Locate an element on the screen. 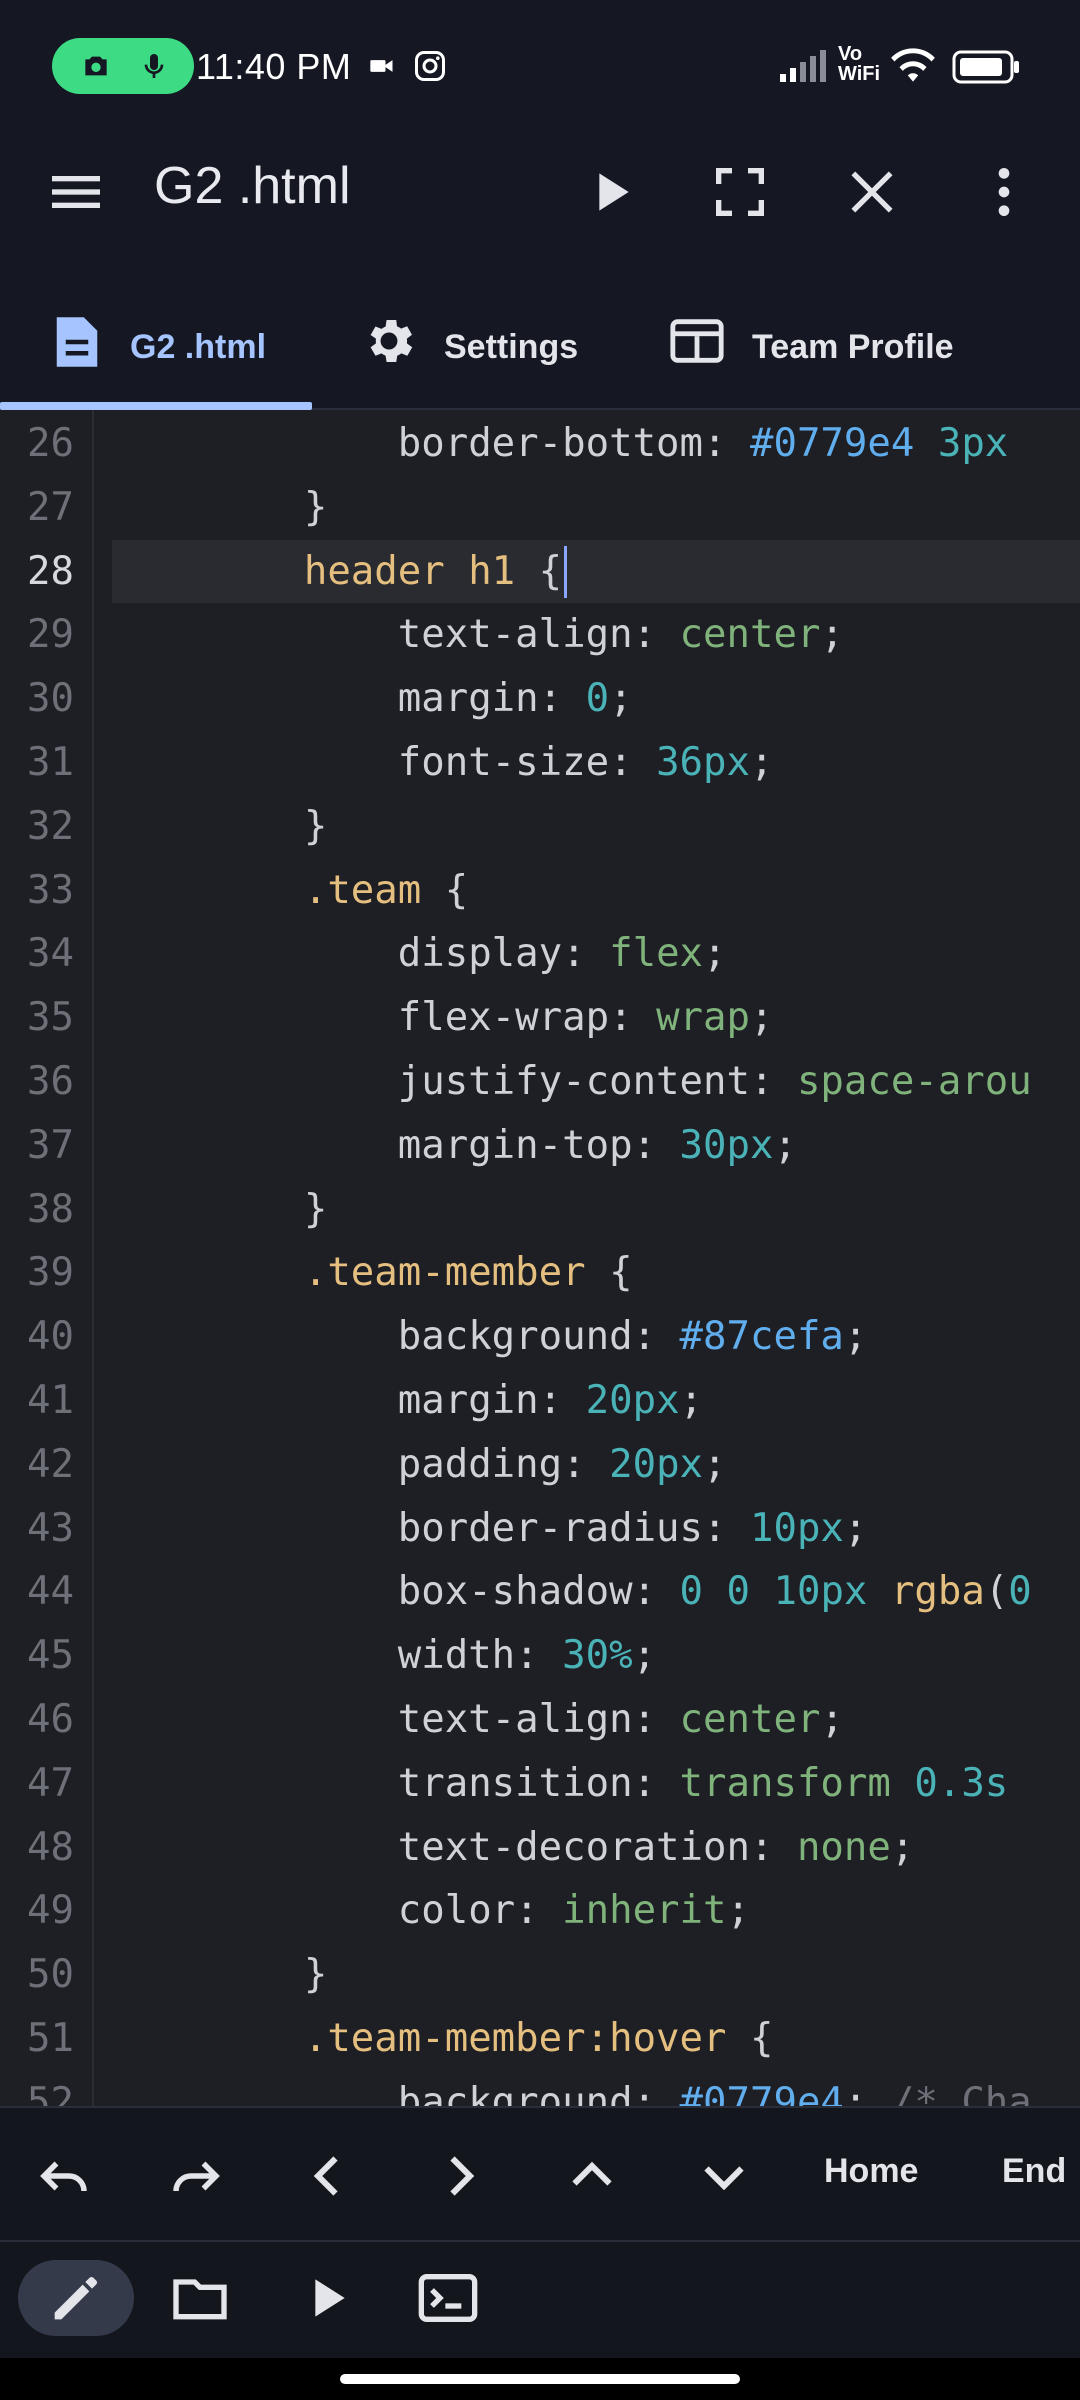 The image size is (1080, 2400). code-text: border-bottom: #0779e4 3px is located at coordinates (562, 444).